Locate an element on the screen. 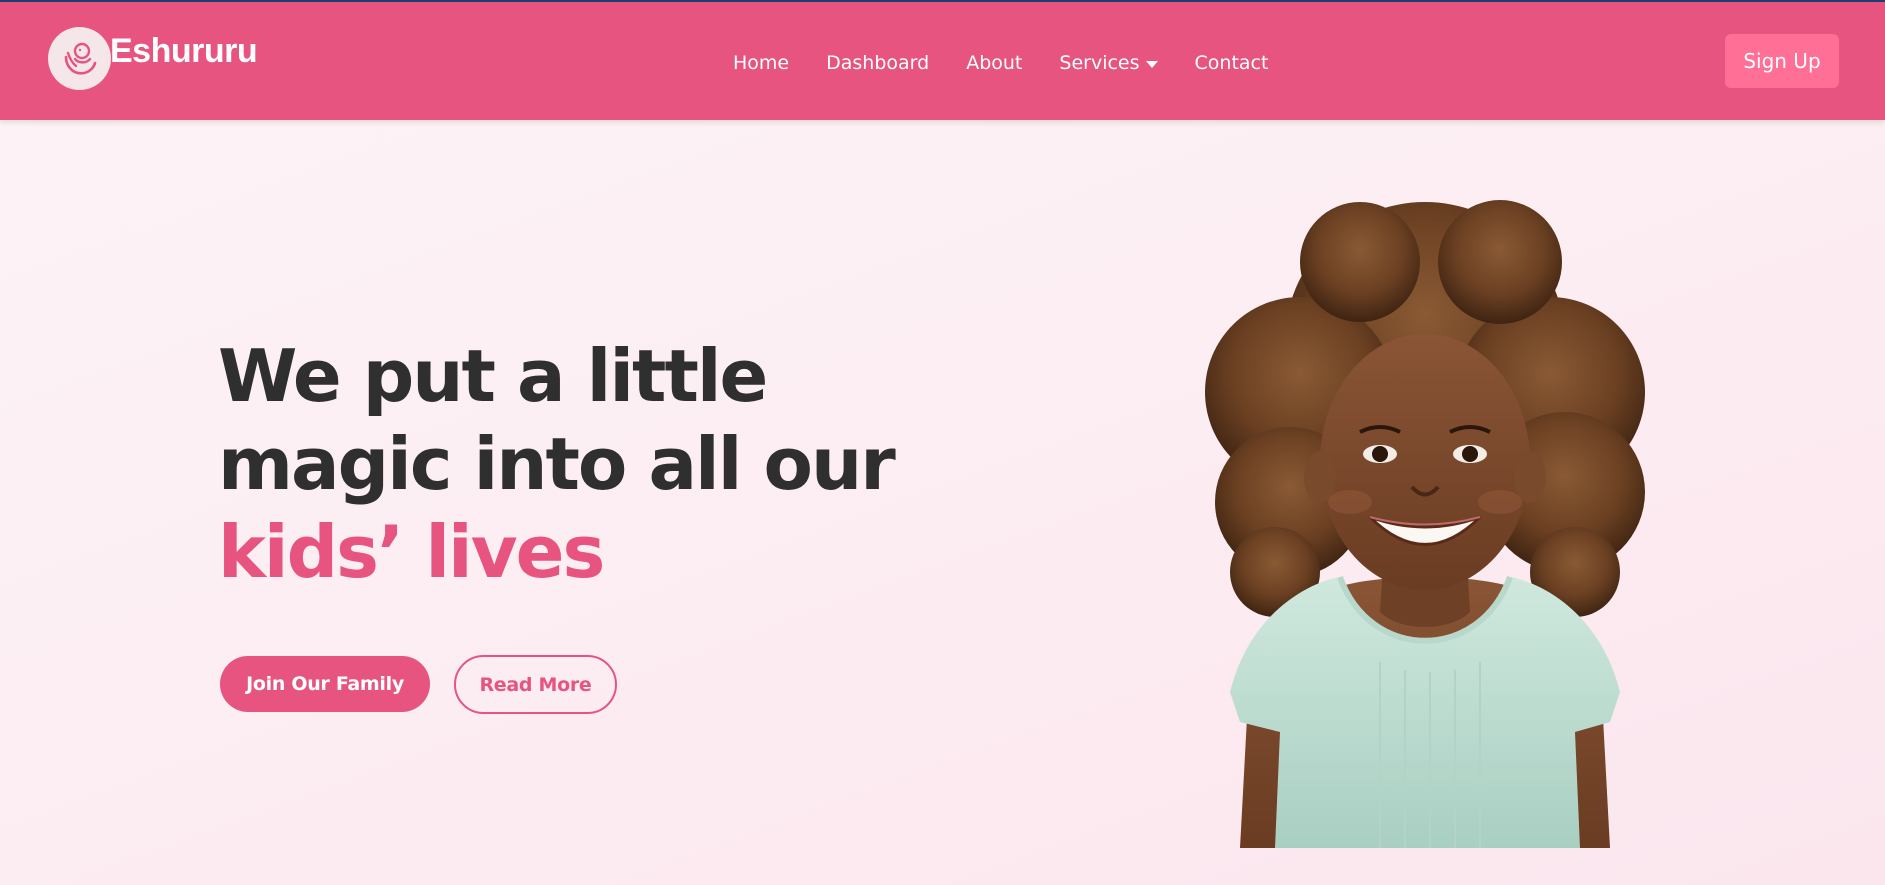 This screenshot has height=885, width=1885. headline-line-2: magic into all our is located at coordinates (557, 464).